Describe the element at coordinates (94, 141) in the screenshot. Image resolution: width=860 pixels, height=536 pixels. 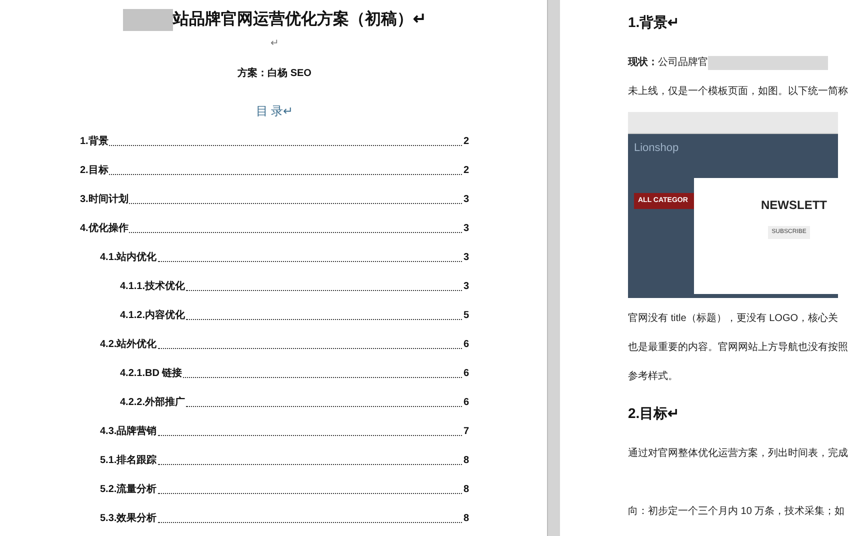
I see `toc-entry: 1.背景` at that location.